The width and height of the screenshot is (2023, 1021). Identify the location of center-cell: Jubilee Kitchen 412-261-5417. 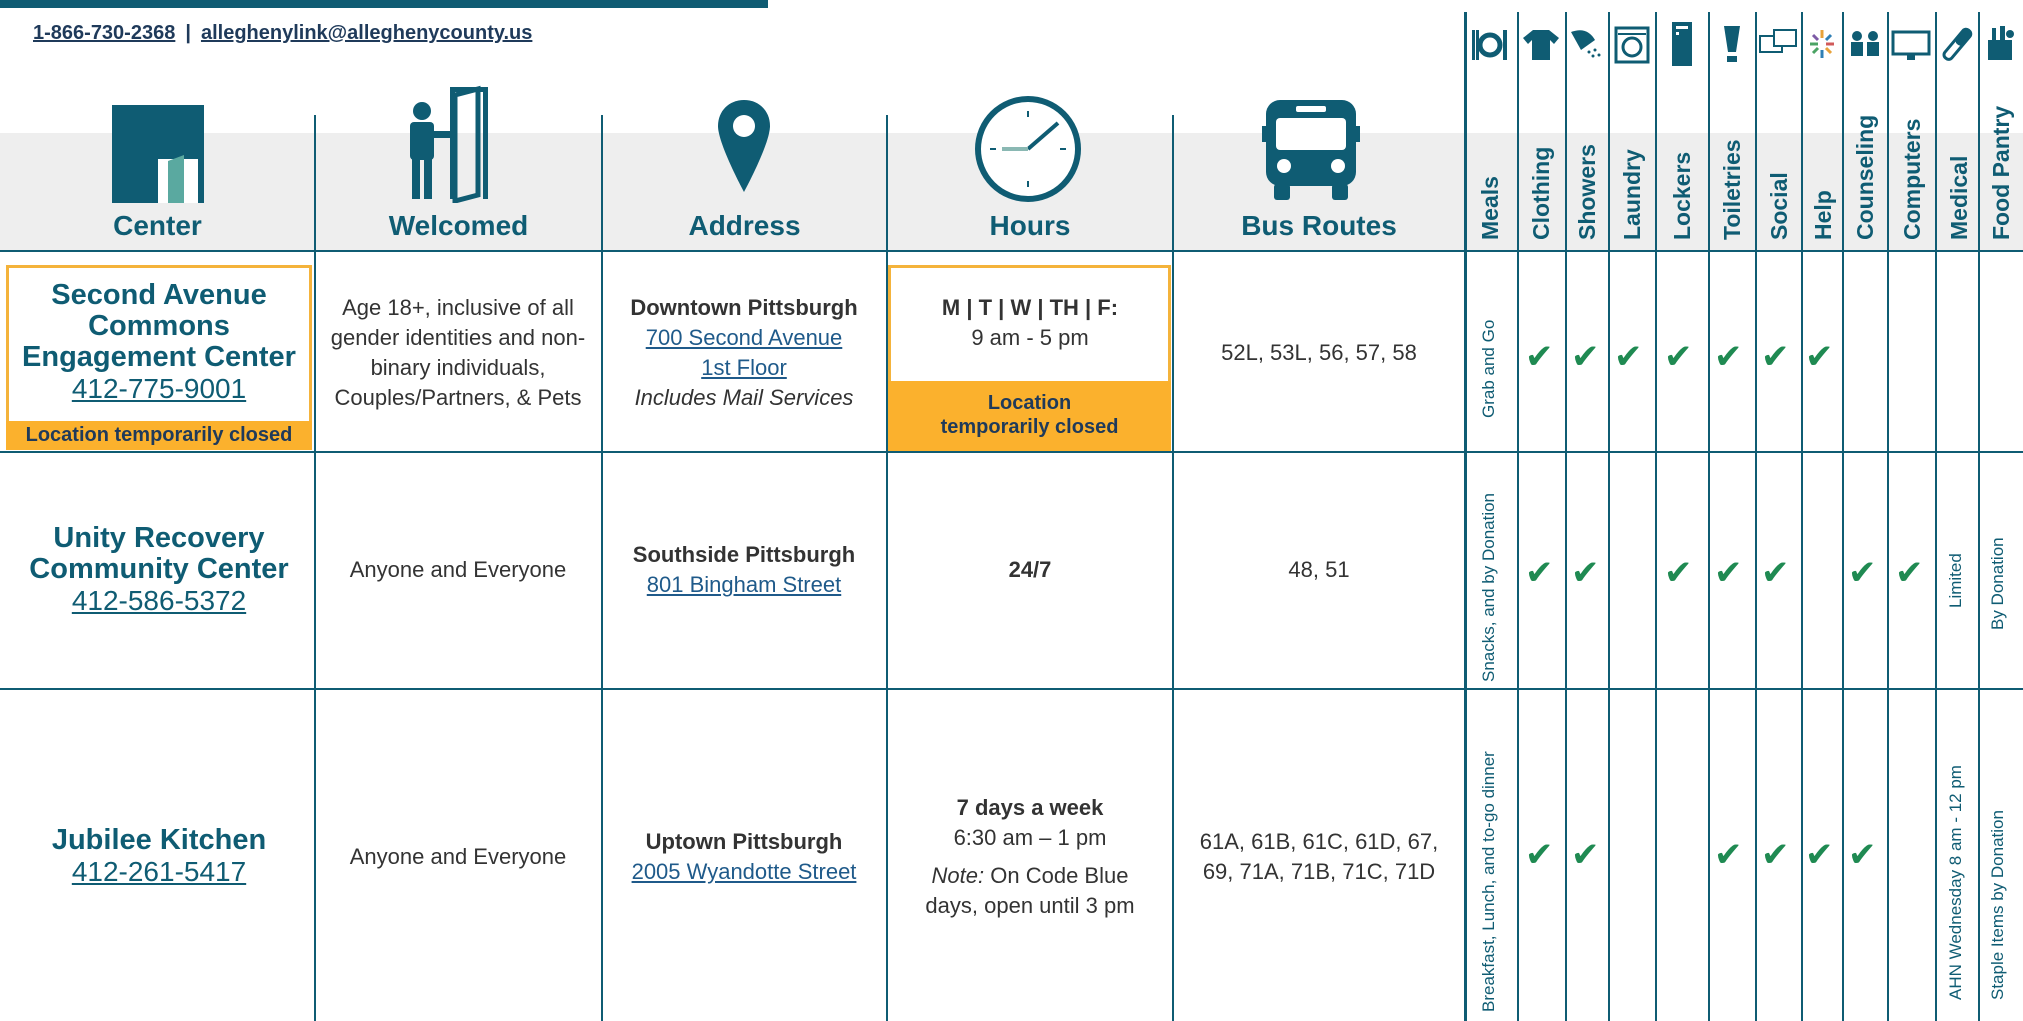
(159, 856).